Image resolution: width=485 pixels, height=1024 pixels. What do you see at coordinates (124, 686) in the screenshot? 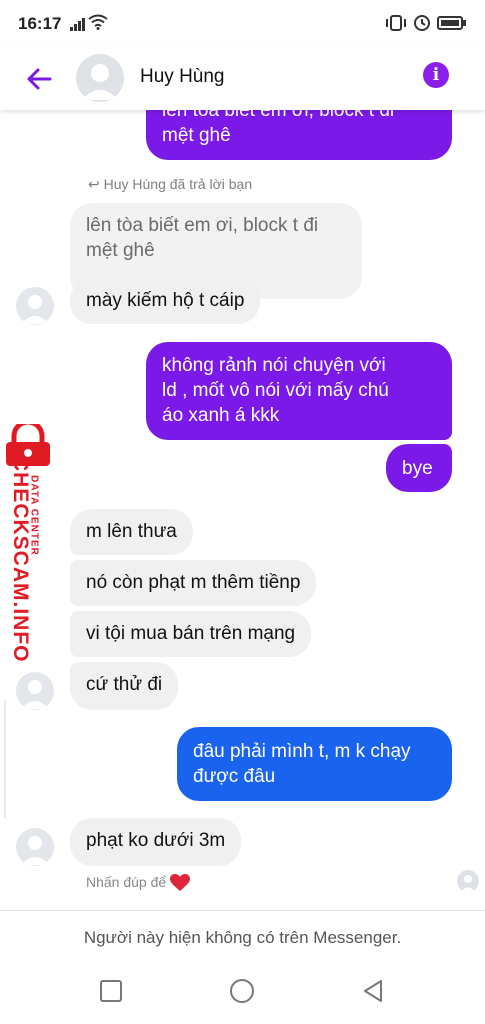
I see `message-bubble-incoming: cứ thử đi` at bounding box center [124, 686].